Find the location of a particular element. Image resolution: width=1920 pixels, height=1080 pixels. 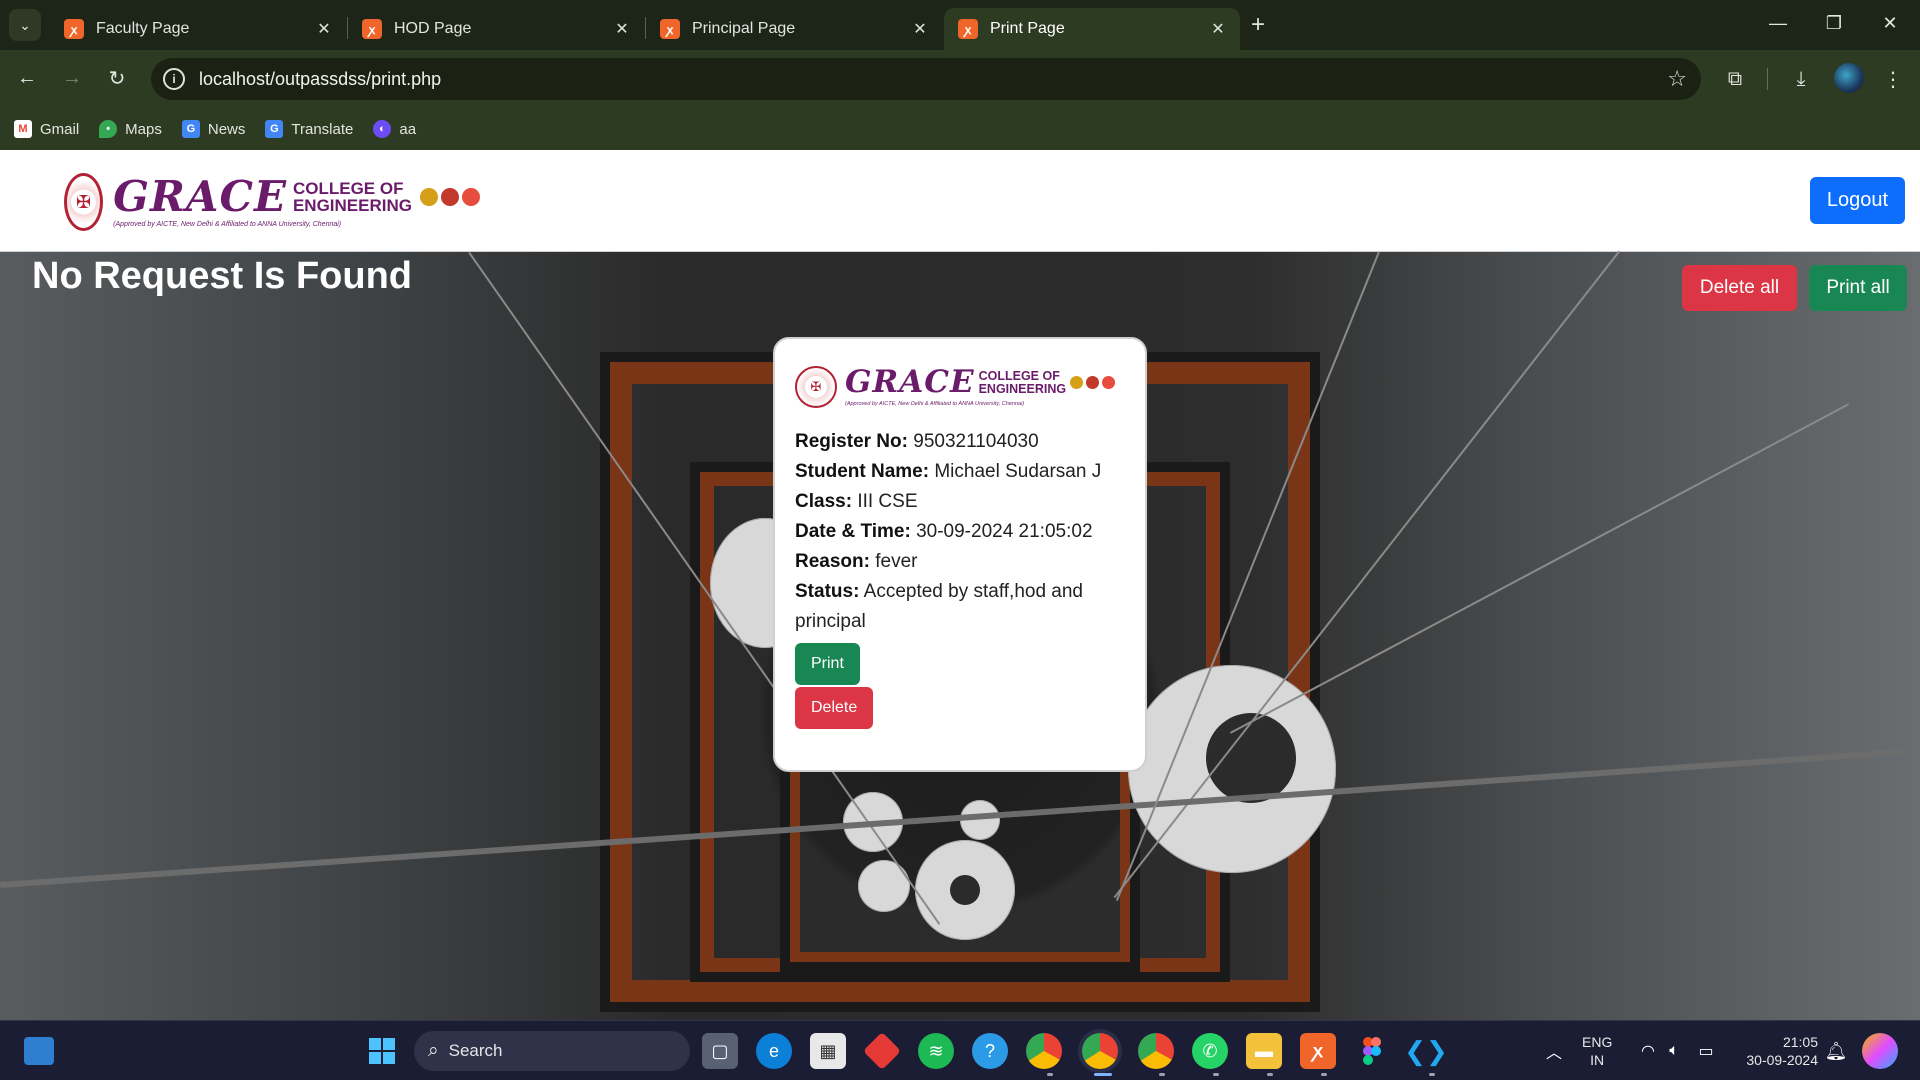

bookmark-aa: ◐ aa is located at coordinates (394, 129).